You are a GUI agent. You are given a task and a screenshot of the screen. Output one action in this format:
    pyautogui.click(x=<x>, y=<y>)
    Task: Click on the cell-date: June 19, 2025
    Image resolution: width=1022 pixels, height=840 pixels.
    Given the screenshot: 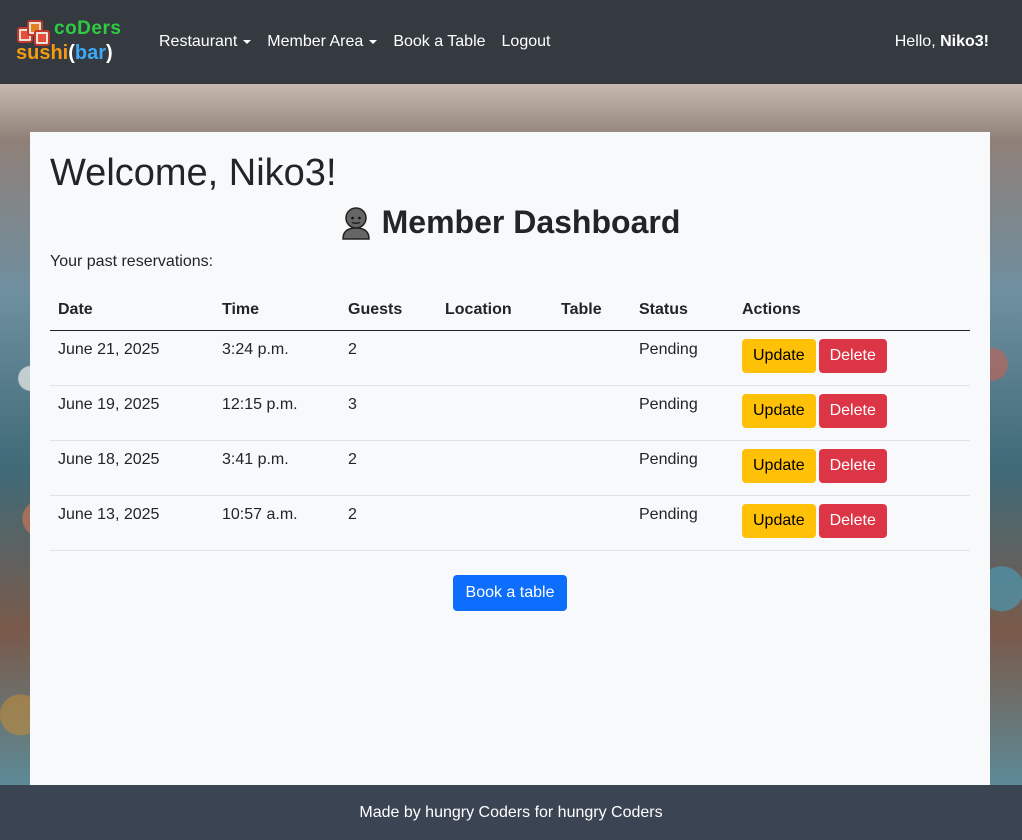 What is the action you would take?
    pyautogui.click(x=132, y=413)
    